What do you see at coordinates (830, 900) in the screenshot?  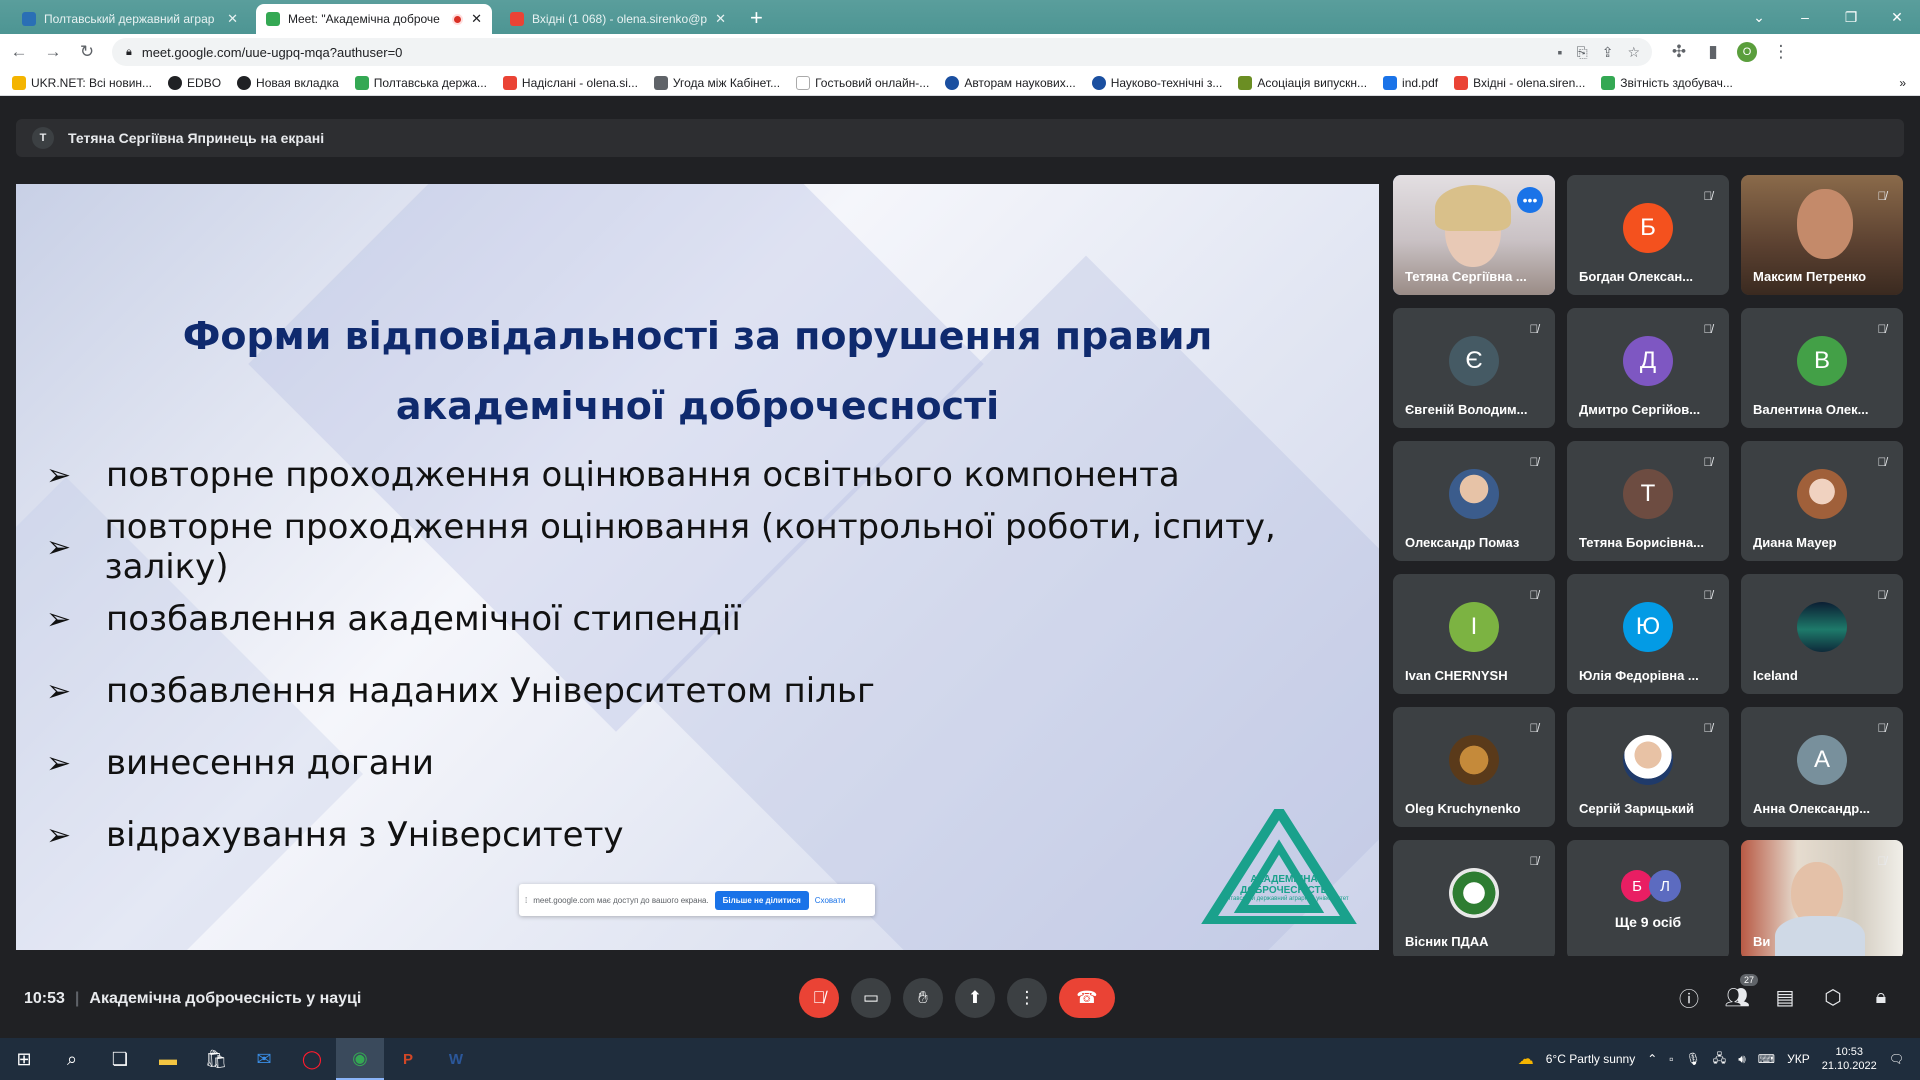 I see `hide-notice-button: Сховати` at bounding box center [830, 900].